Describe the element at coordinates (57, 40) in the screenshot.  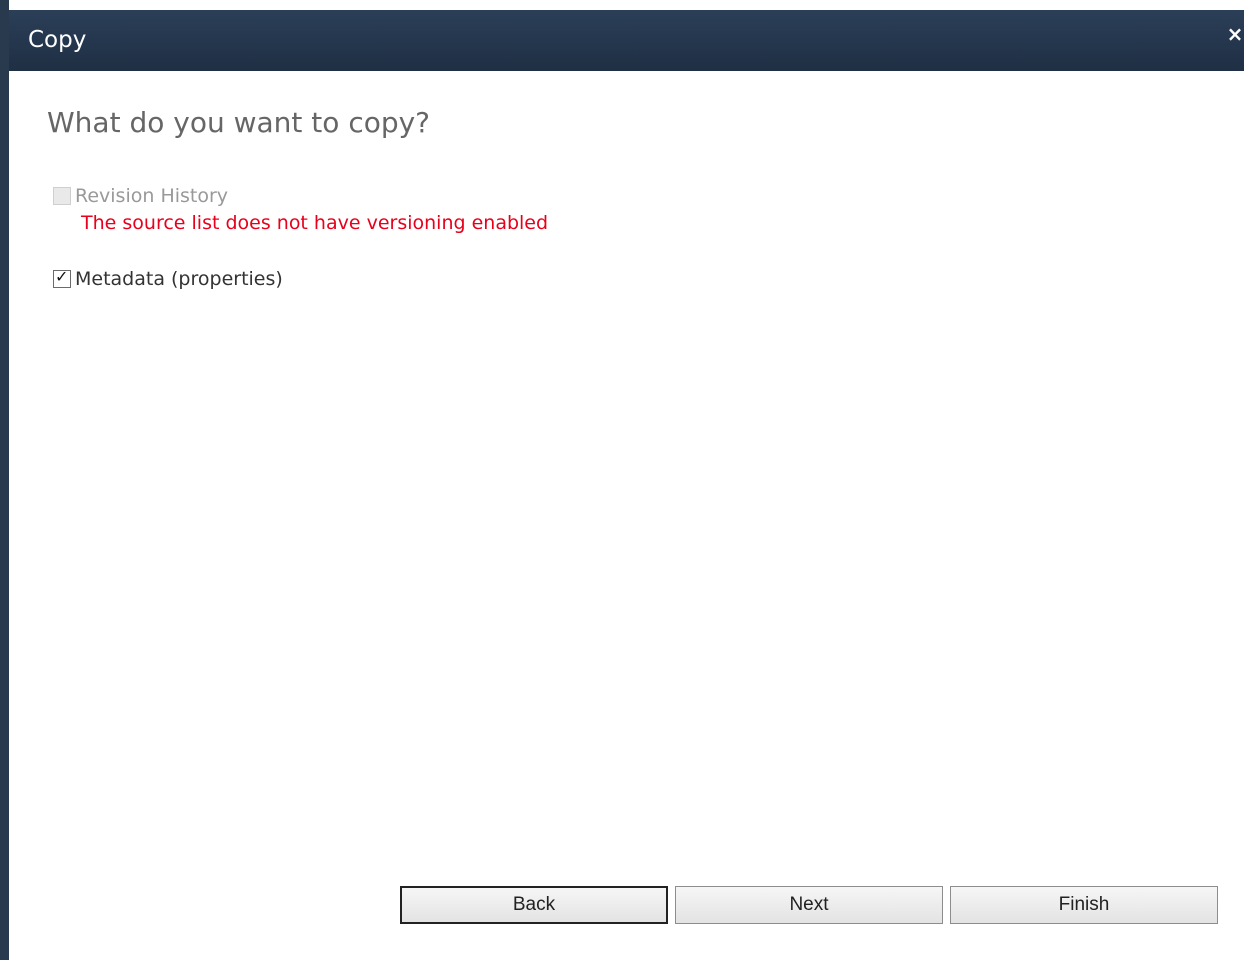
I see `dialog-title: Copy` at that location.